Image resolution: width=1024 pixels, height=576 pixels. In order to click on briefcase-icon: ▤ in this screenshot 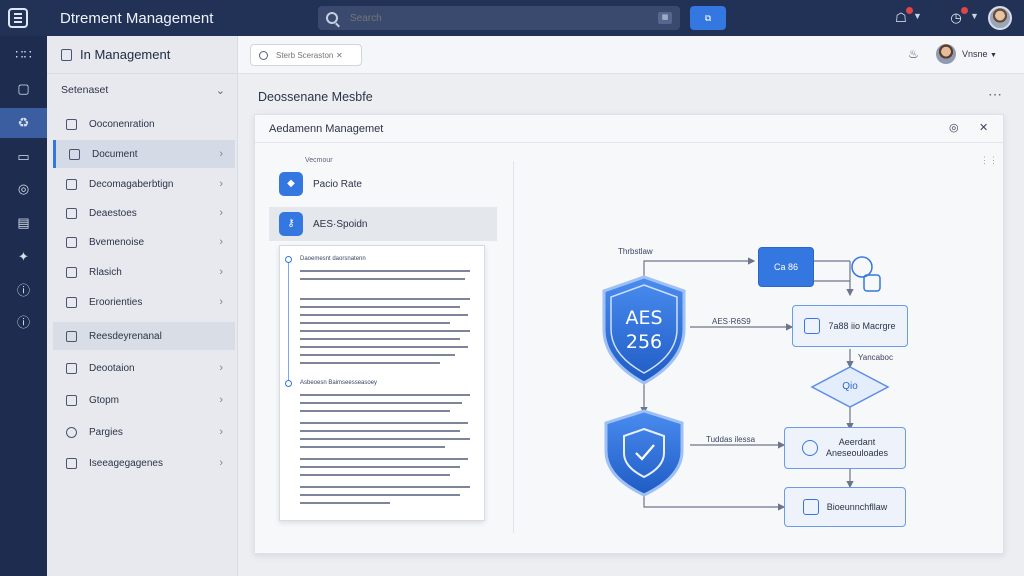, I will do `click(23, 223)`.